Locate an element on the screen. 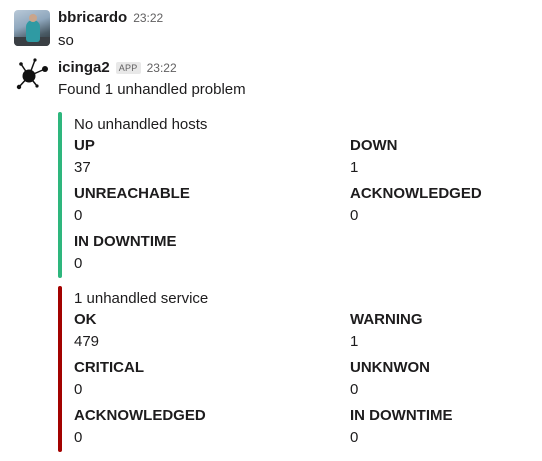 Image resolution: width=542 pixels, height=461 pixels. services-status-bar is located at coordinates (60, 369).